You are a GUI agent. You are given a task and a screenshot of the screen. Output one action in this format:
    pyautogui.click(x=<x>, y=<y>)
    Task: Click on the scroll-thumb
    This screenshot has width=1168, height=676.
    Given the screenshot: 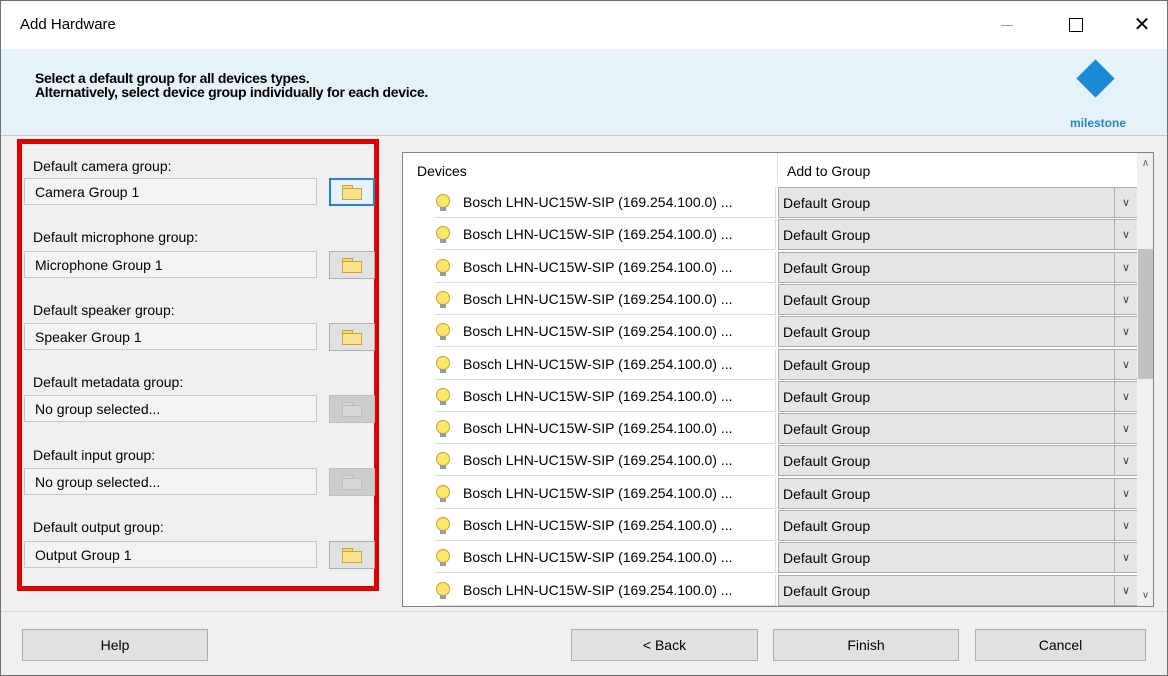 What is the action you would take?
    pyautogui.click(x=1145, y=314)
    